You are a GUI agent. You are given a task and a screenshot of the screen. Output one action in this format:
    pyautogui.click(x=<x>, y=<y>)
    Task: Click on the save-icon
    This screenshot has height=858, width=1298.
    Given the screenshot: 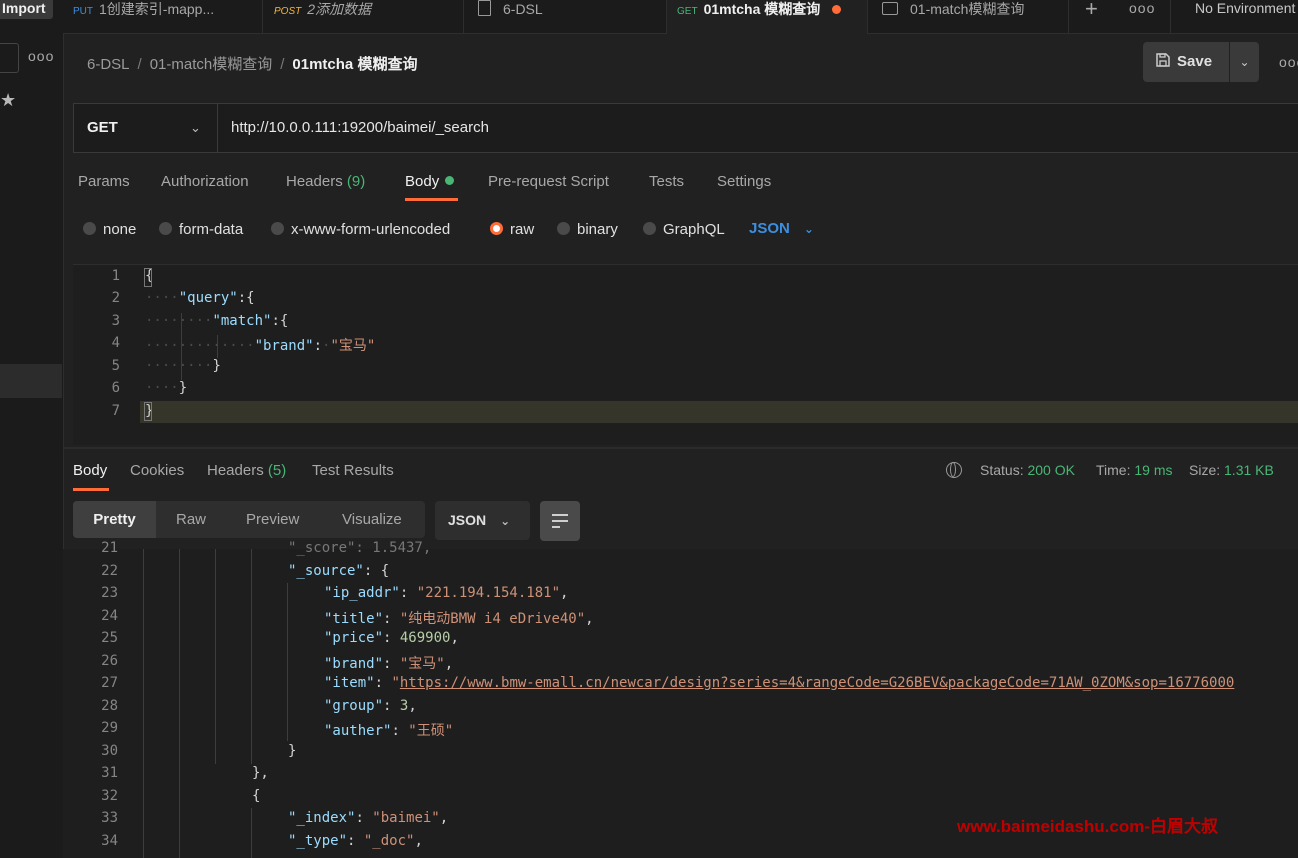 What is the action you would take?
    pyautogui.click(x=1163, y=60)
    